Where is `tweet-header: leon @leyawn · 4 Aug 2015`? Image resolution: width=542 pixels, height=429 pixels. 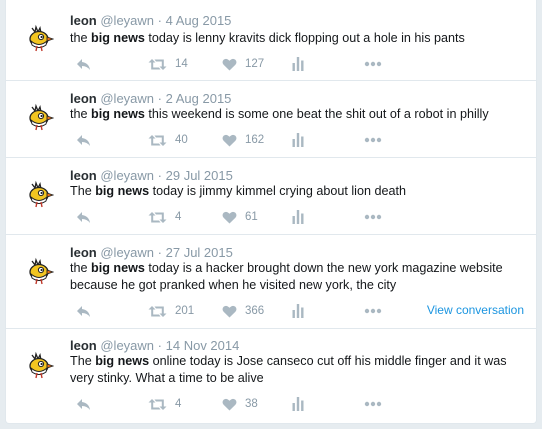 tweet-header: leon @leyawn · 4 Aug 2015 is located at coordinates (150, 21).